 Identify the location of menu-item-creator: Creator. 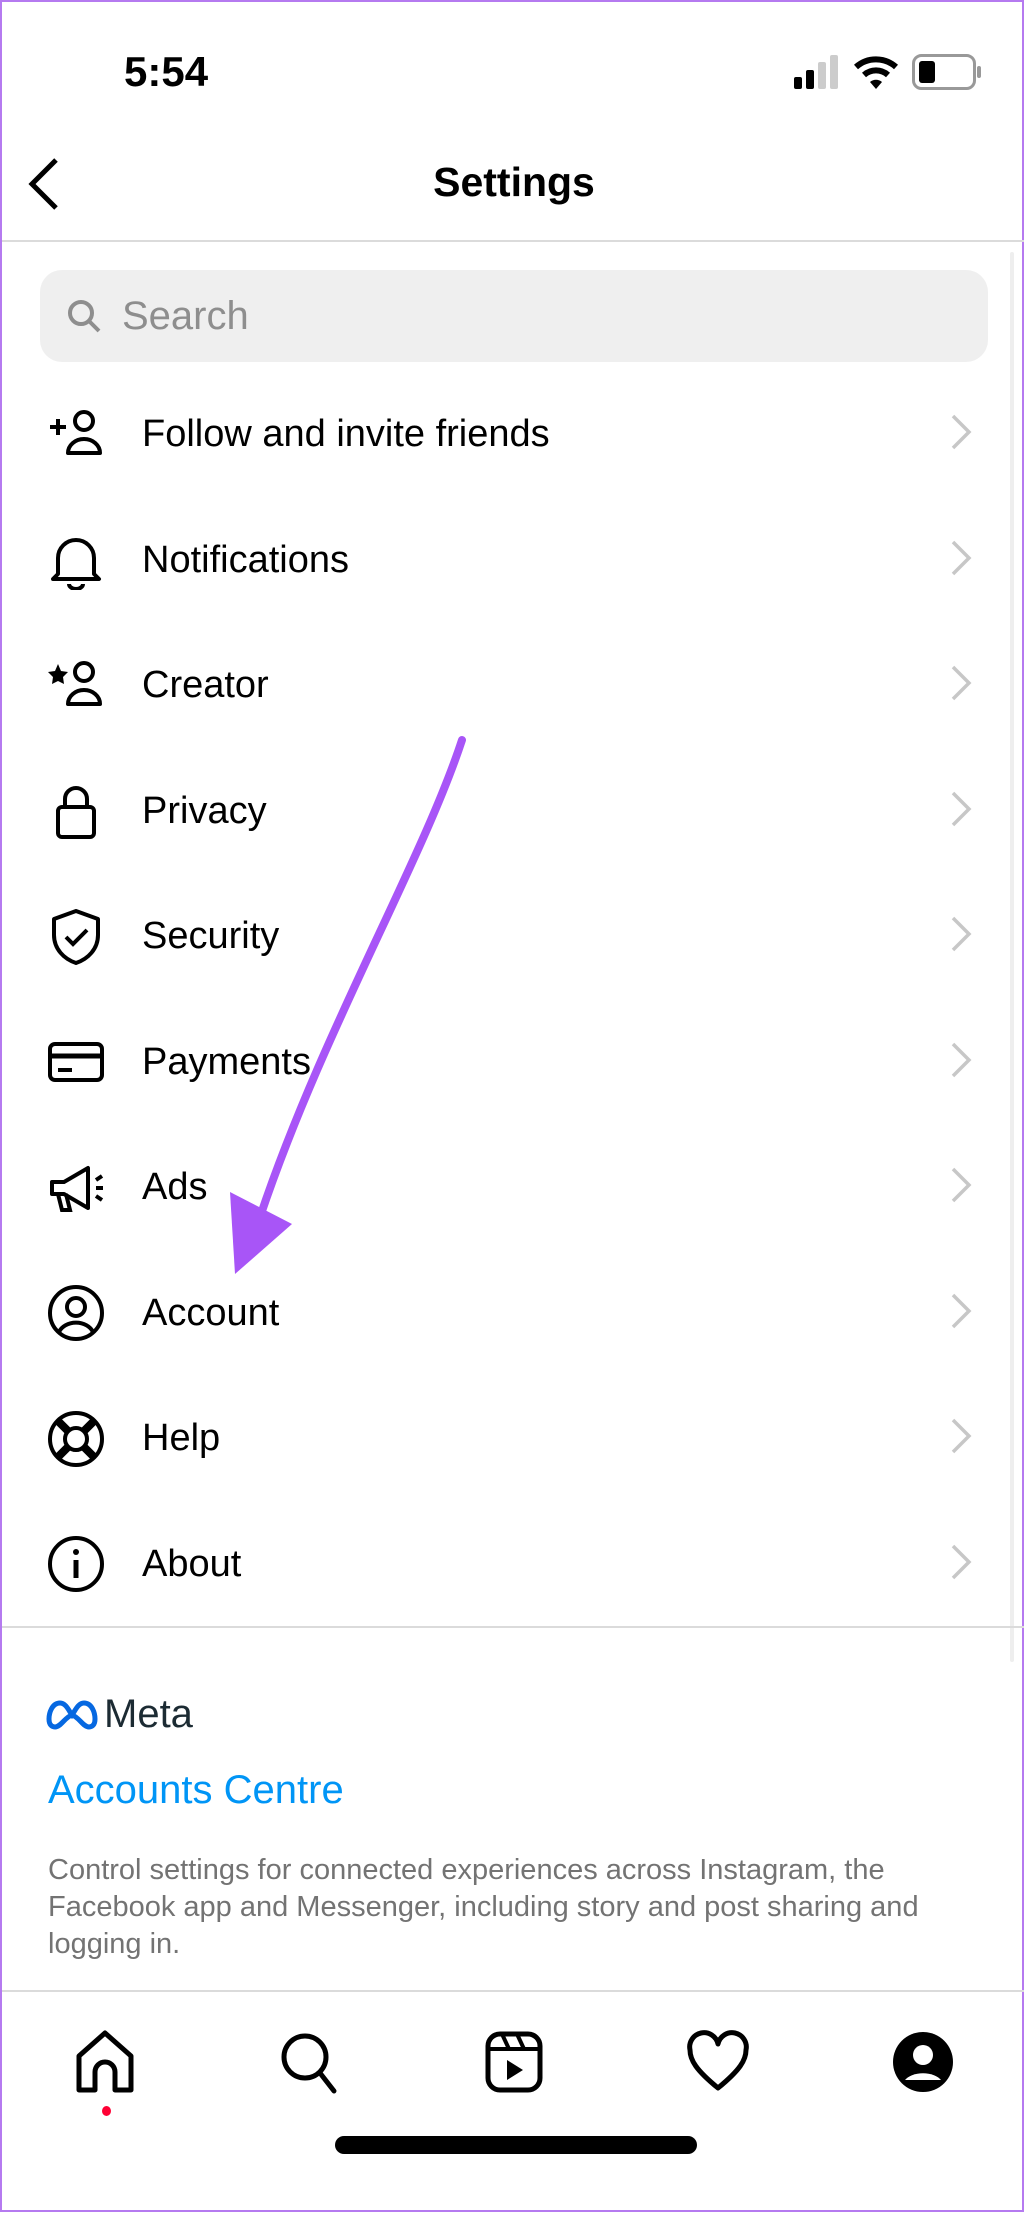
(507, 685).